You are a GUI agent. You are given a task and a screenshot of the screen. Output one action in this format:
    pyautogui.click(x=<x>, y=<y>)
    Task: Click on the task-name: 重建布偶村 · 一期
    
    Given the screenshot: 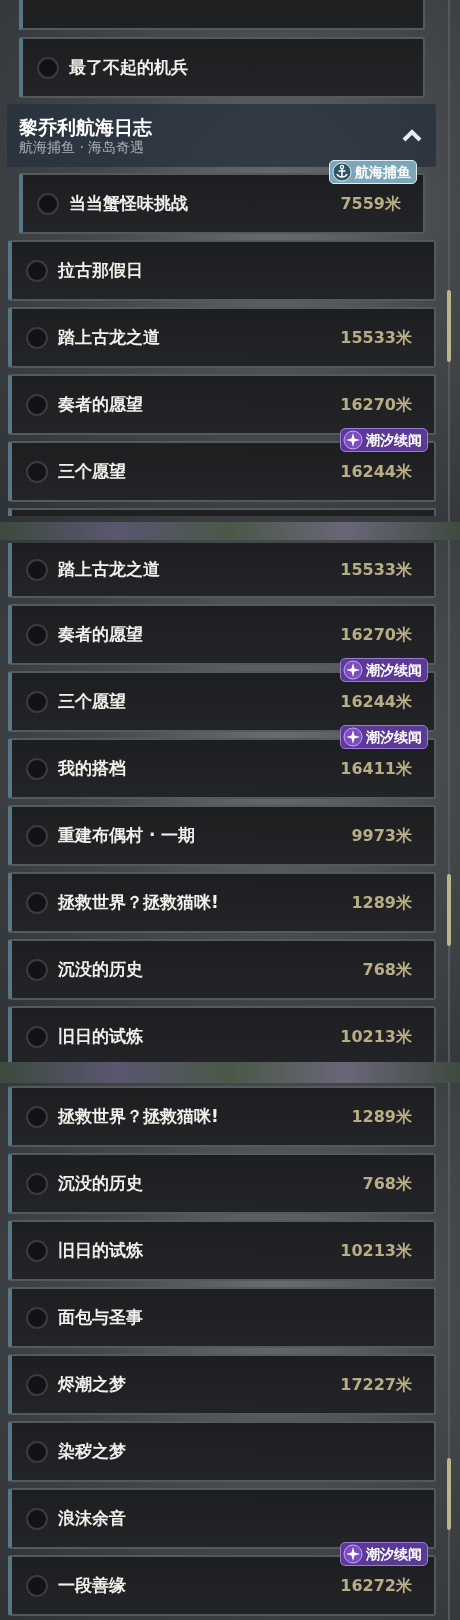 What is the action you would take?
    pyautogui.click(x=127, y=835)
    